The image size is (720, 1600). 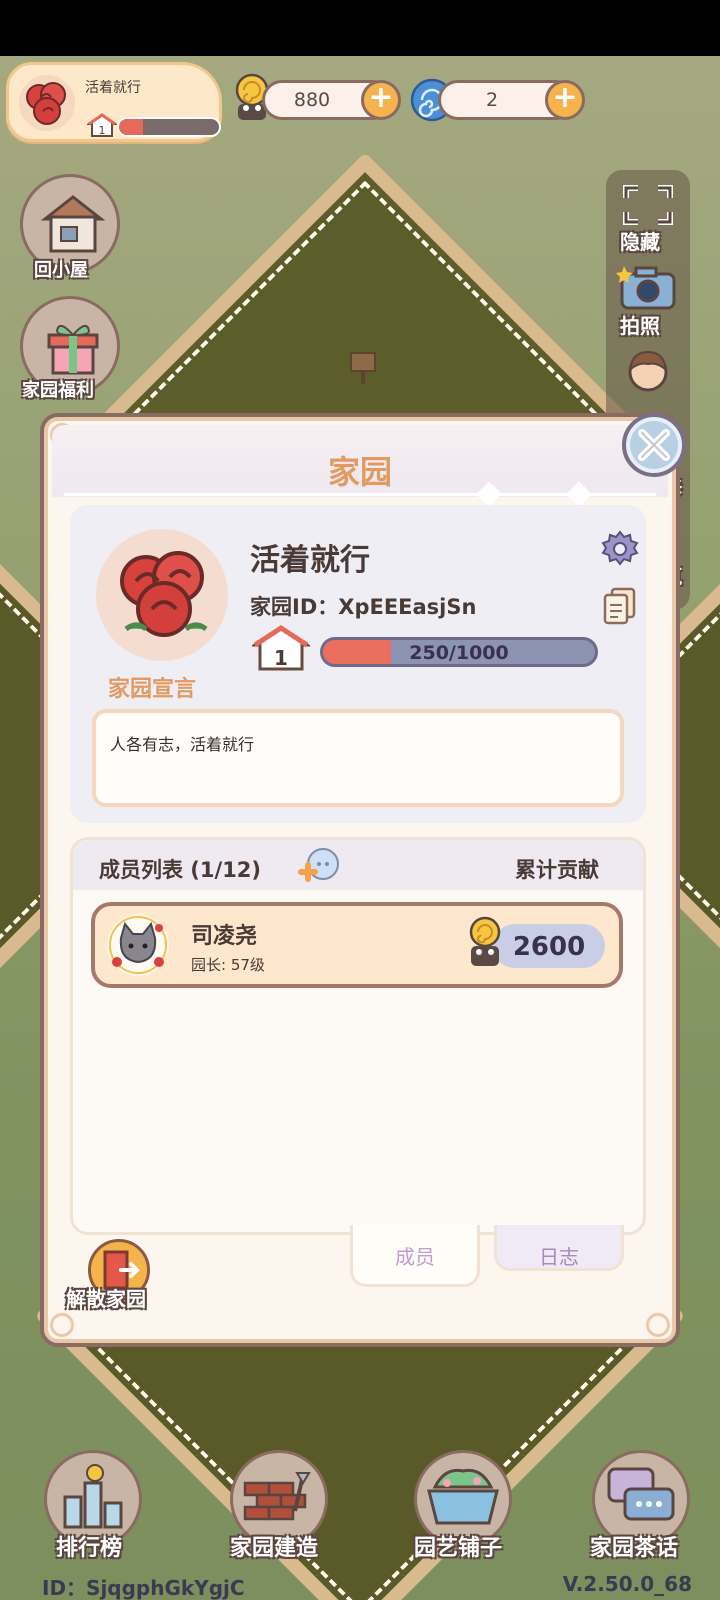 I want to click on member-role: 园长: 57级, so click(x=228, y=965).